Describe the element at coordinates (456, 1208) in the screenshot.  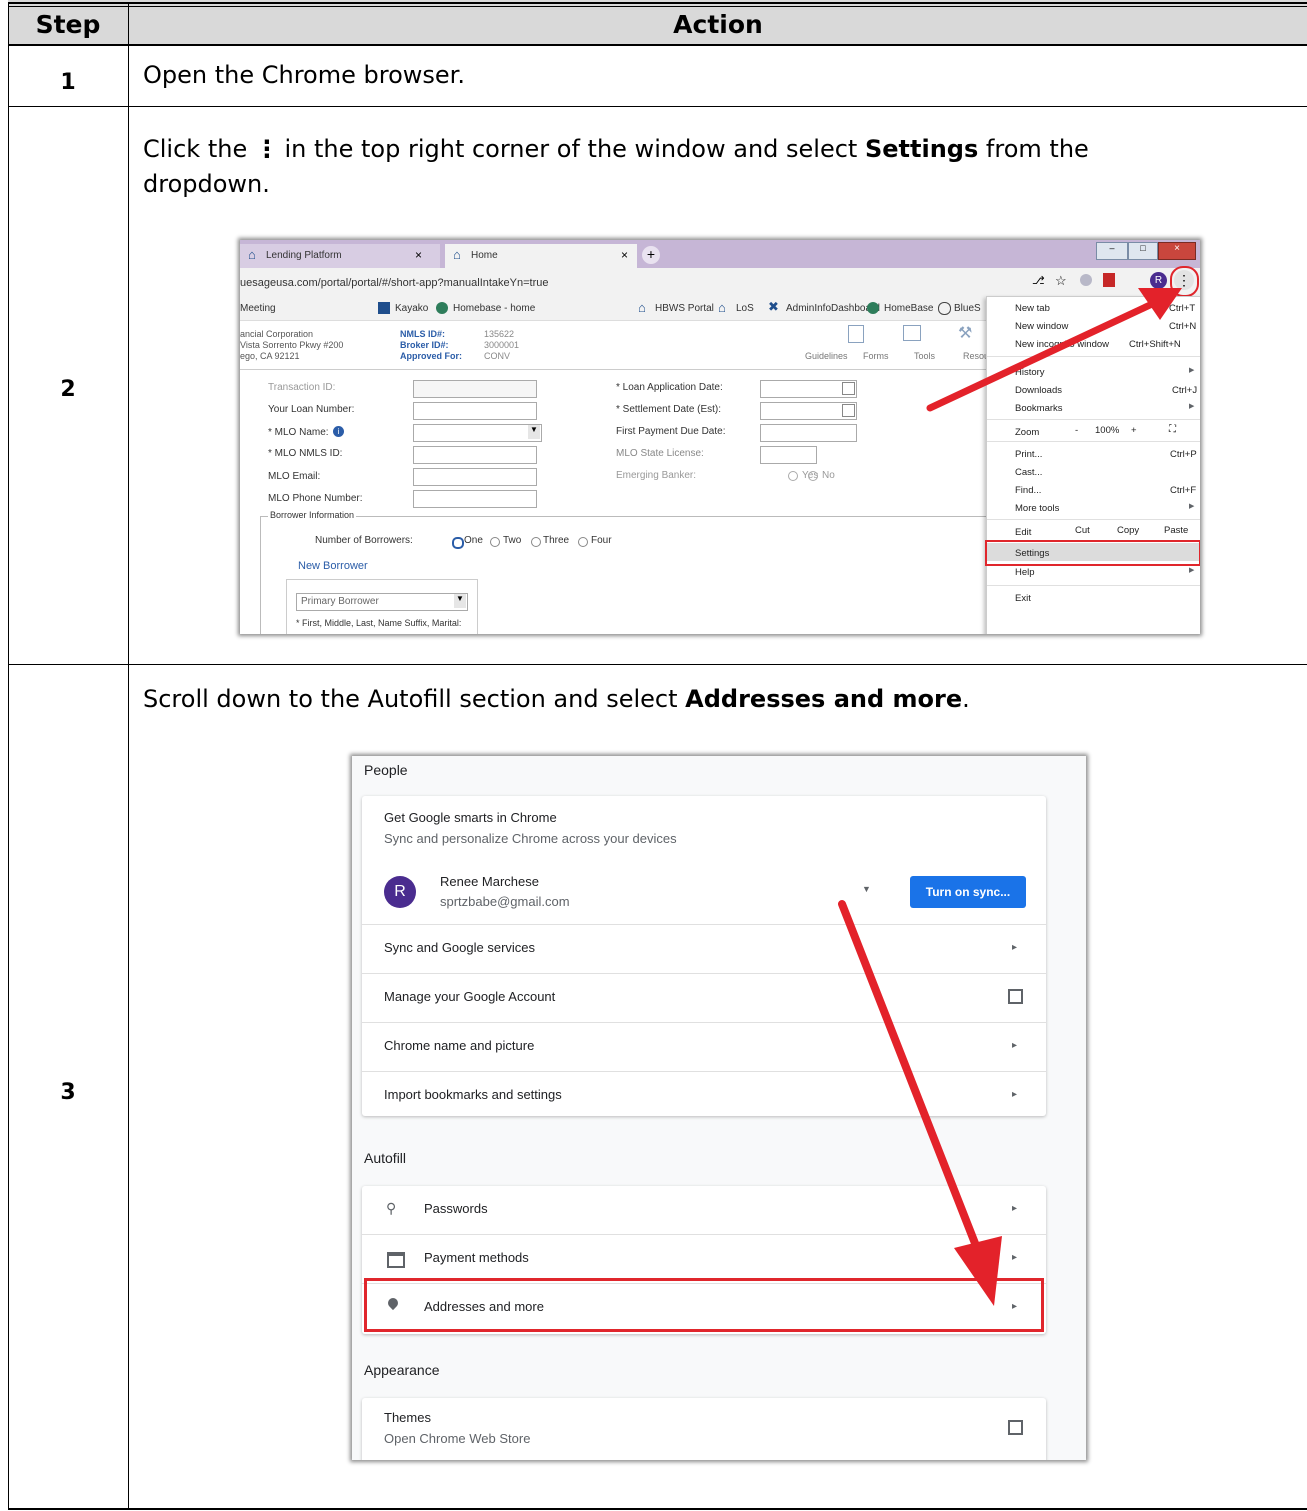
I see `row-label: Passwords` at that location.